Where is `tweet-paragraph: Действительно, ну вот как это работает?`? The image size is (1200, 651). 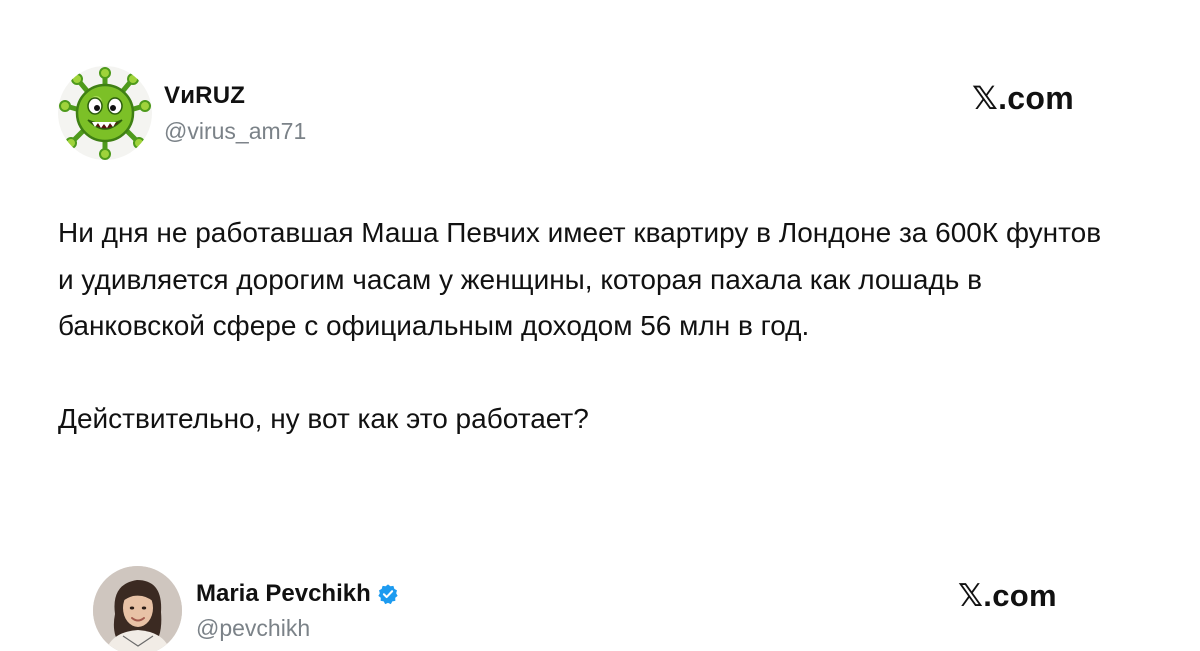
tweet-paragraph: Действительно, ну вот как это работает? is located at coordinates (323, 418).